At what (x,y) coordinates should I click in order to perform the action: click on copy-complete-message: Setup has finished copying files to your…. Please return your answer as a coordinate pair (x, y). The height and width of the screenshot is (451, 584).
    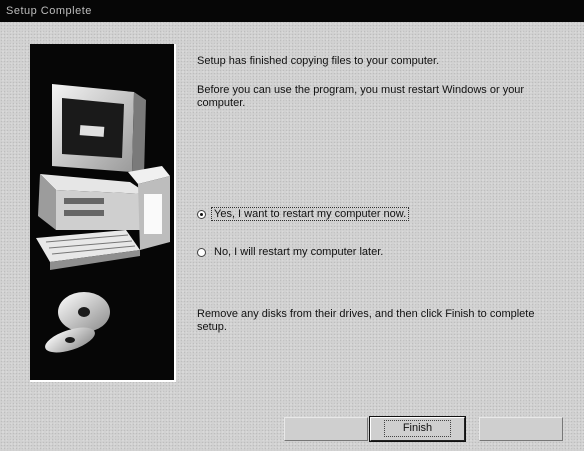
    Looking at the image, I should click on (318, 61).